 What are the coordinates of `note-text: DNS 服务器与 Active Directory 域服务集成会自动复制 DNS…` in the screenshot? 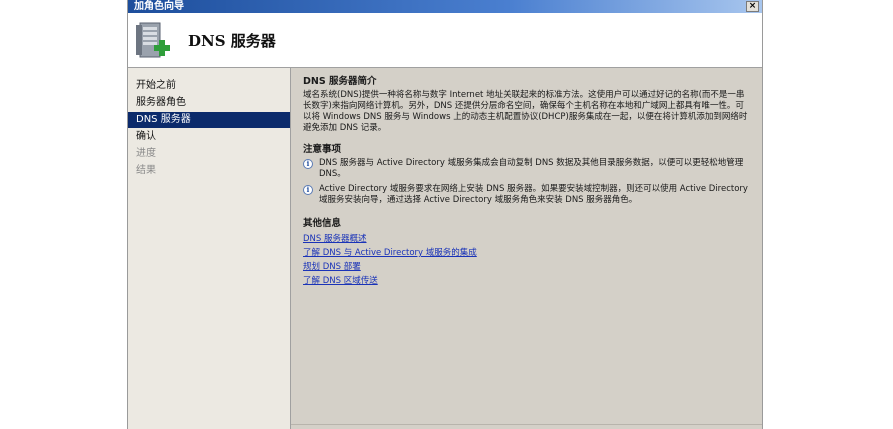 It's located at (531, 168).